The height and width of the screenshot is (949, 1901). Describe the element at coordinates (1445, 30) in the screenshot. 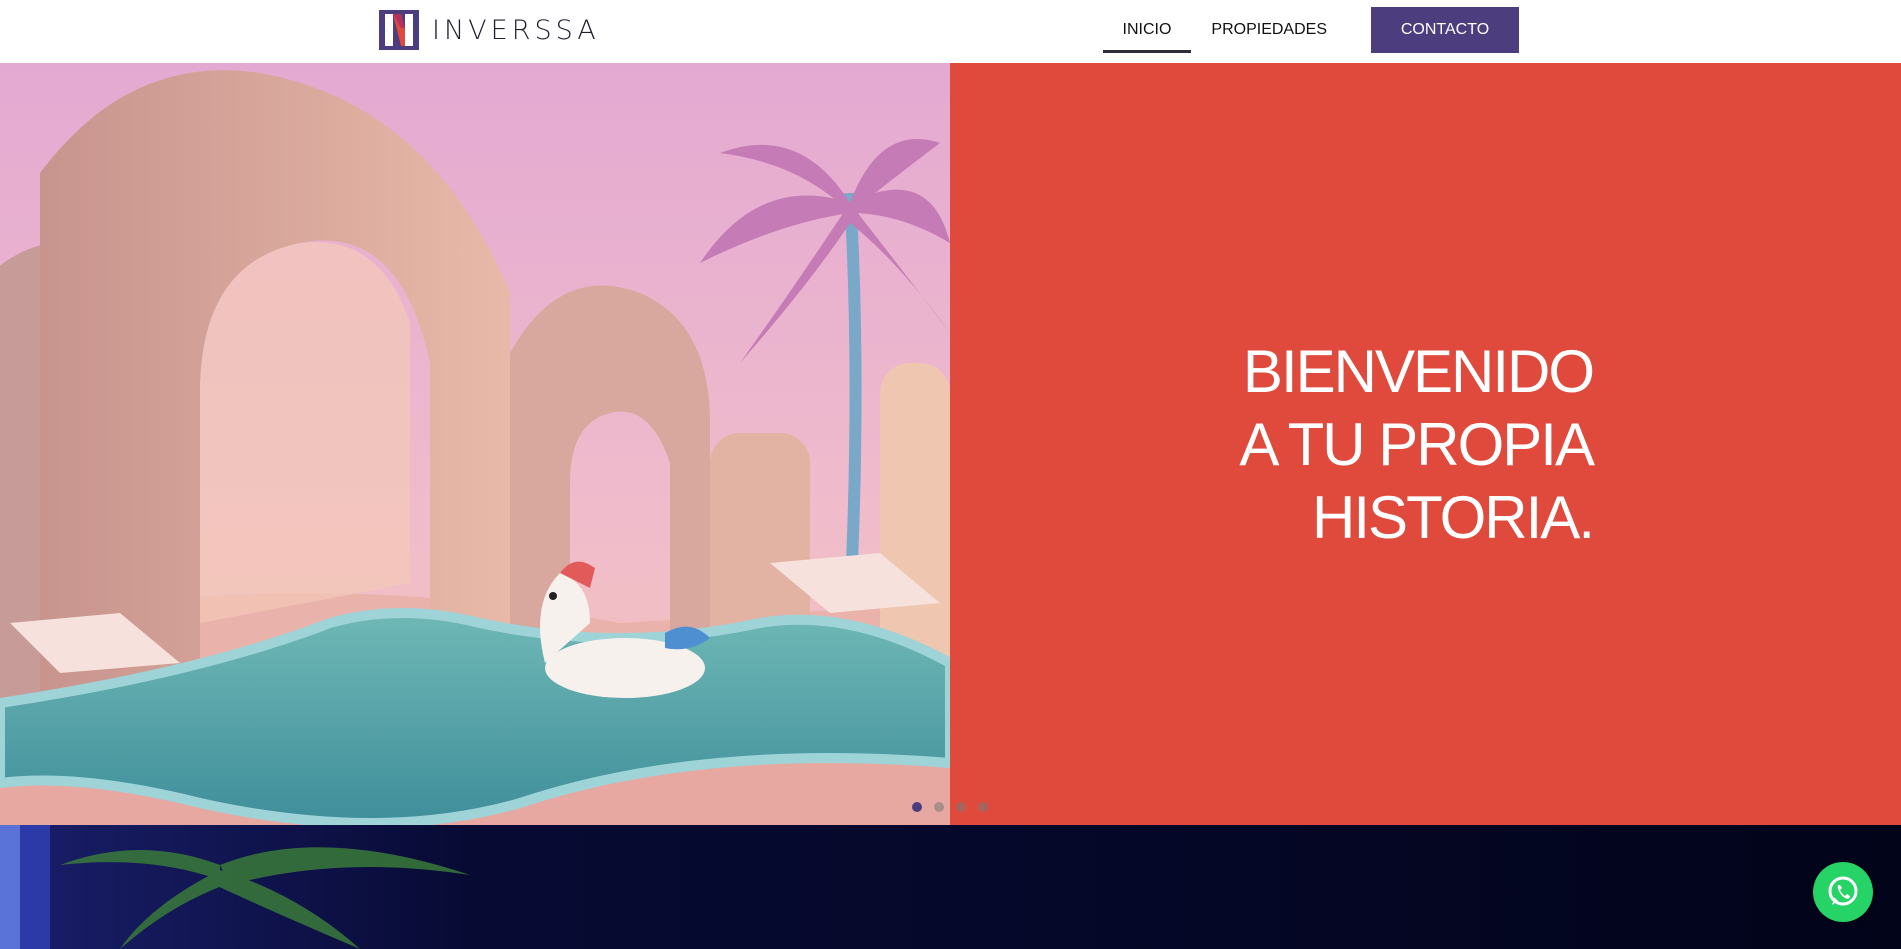

I see `contacto-button: CONTACTO` at that location.